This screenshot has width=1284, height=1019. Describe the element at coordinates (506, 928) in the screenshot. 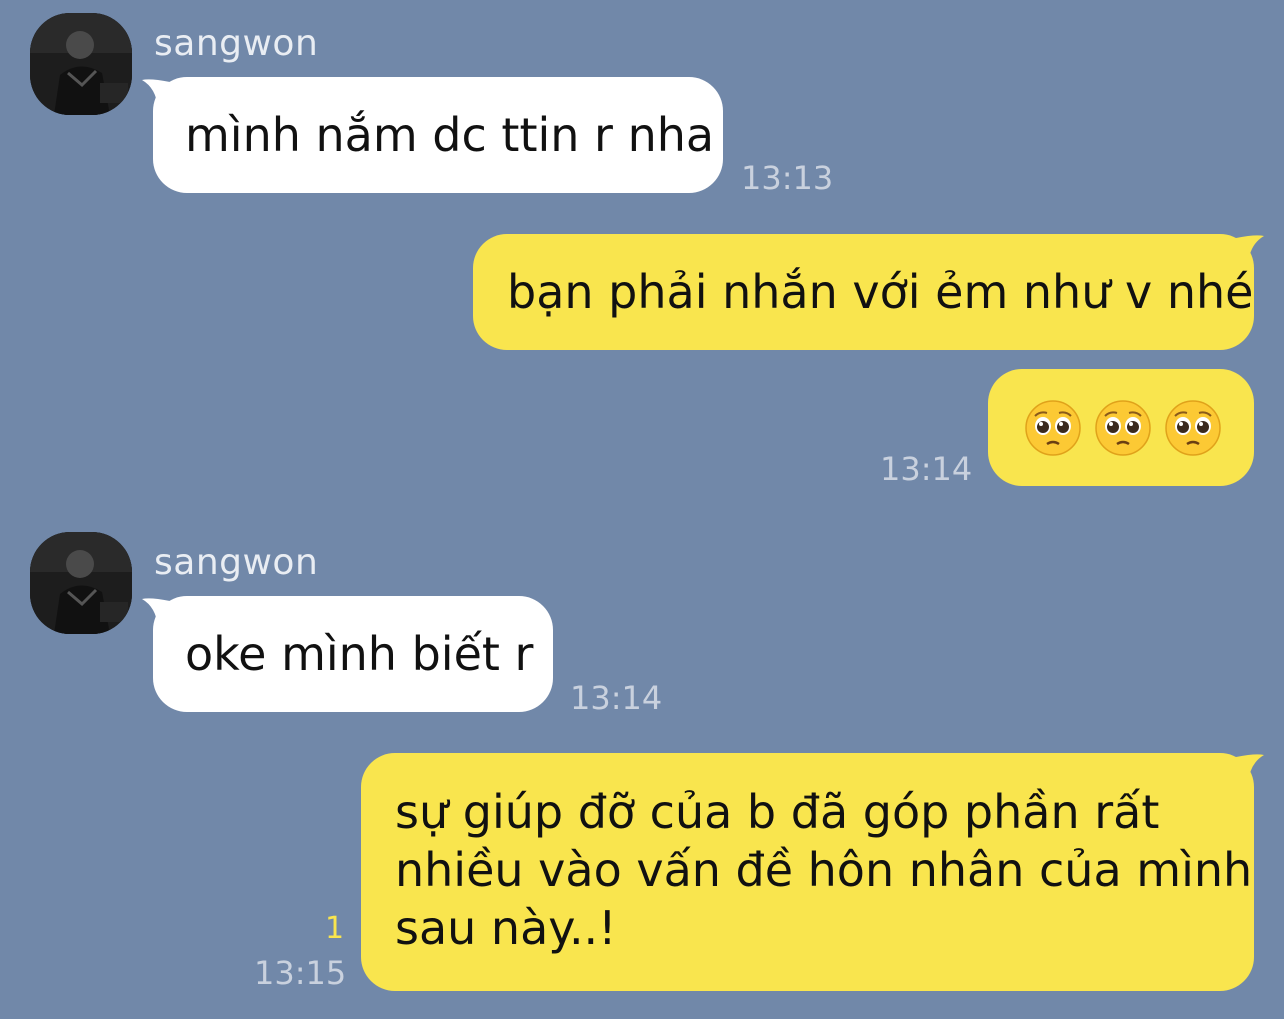

I see `message-text-line-3: sau này..!` at that location.